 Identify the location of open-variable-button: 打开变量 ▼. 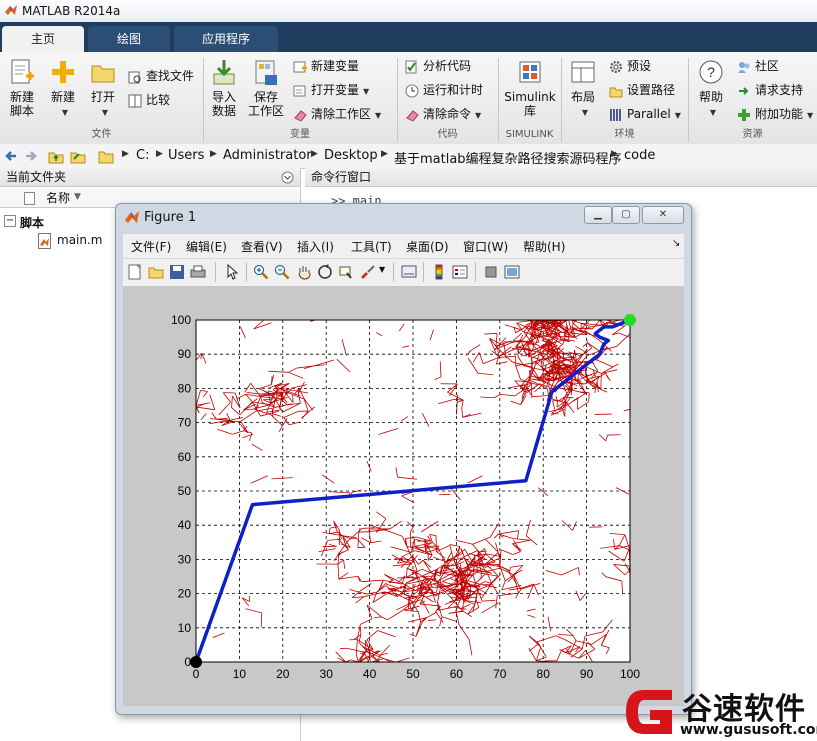
(331, 90).